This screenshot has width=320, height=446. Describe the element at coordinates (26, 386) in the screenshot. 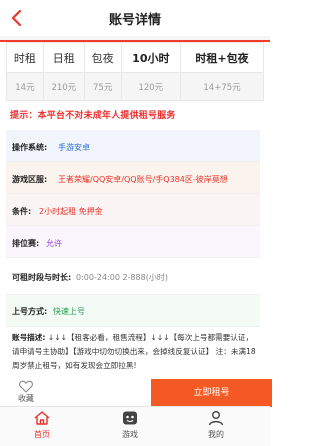

I see `heart-icon` at that location.